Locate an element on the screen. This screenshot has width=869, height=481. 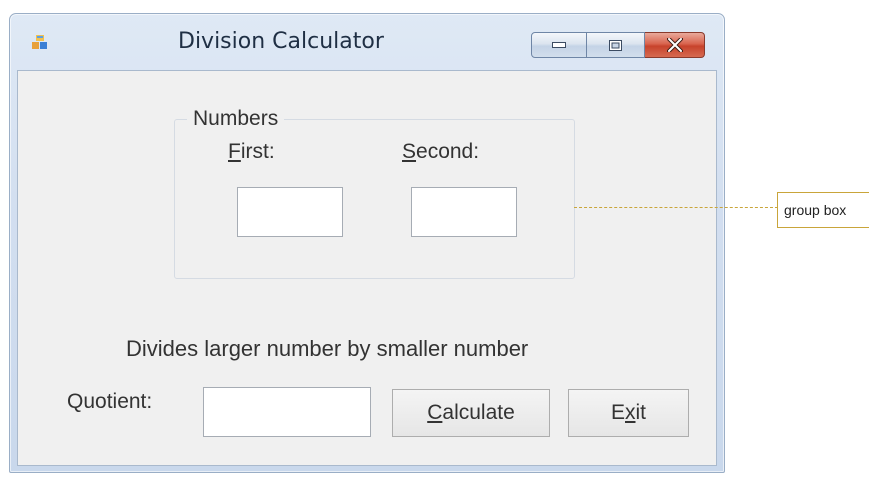
callout-text: group box is located at coordinates (815, 210).